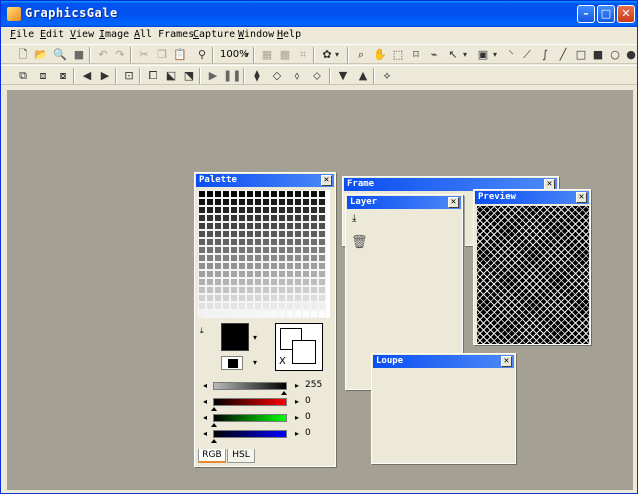 Image resolution: width=638 pixels, height=494 pixels. I want to click on cut-icon: ✂, so click(144, 55).